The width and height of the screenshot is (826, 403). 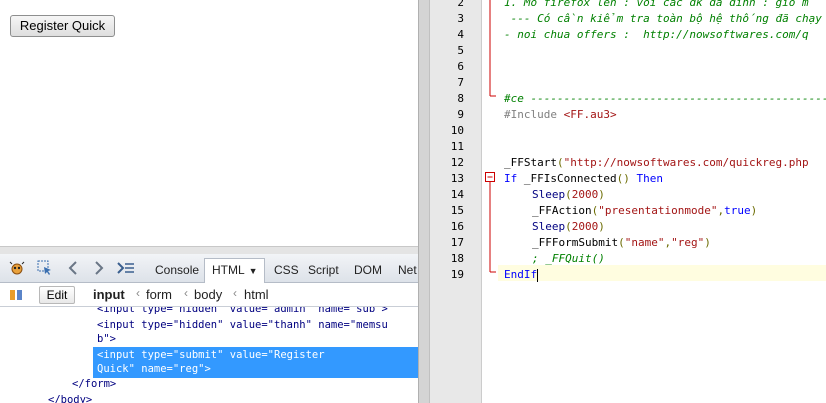 What do you see at coordinates (460, 114) in the screenshot?
I see `line-number: 9` at bounding box center [460, 114].